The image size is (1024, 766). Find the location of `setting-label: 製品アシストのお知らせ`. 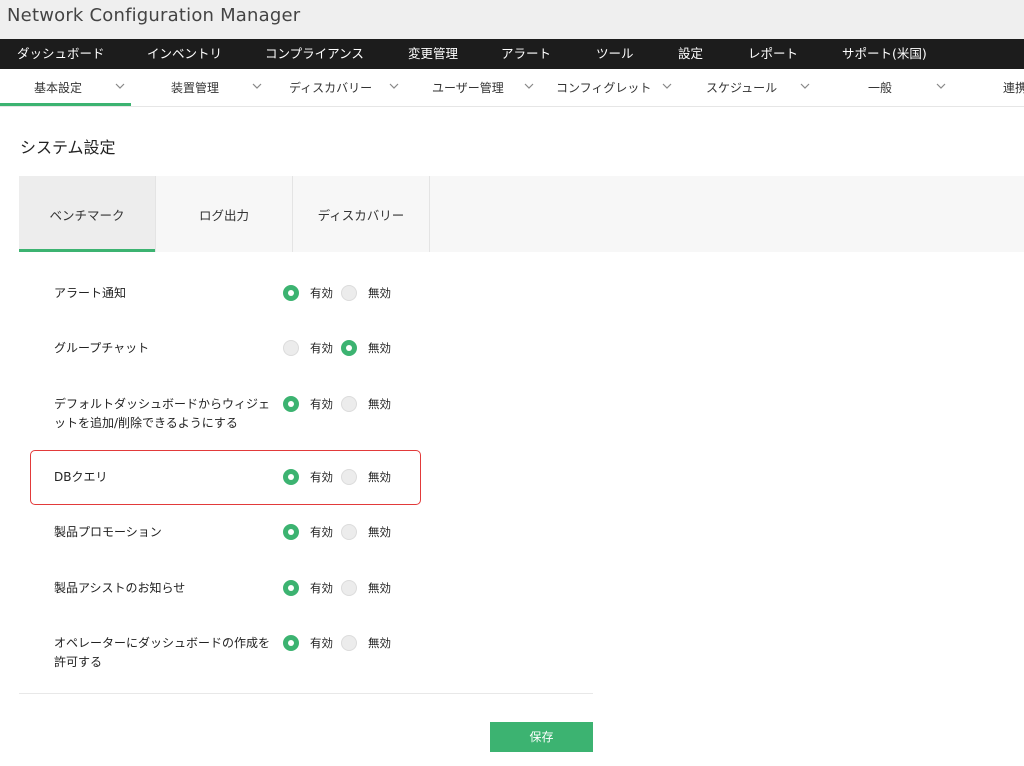

setting-label: 製品アシストのお知らせ is located at coordinates (120, 588).